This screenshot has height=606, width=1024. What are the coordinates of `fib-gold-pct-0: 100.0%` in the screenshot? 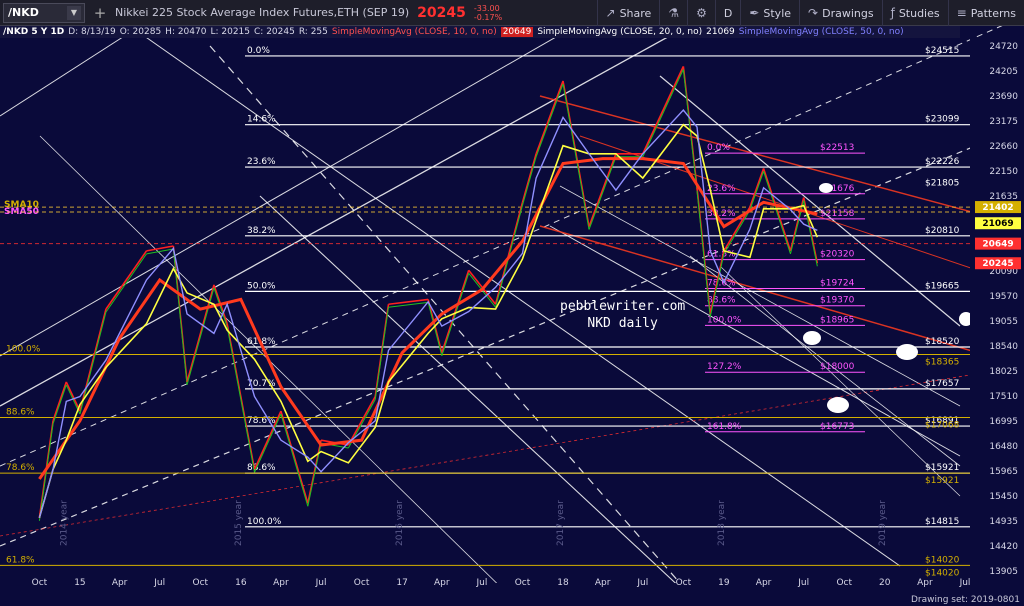 It's located at (23, 349).